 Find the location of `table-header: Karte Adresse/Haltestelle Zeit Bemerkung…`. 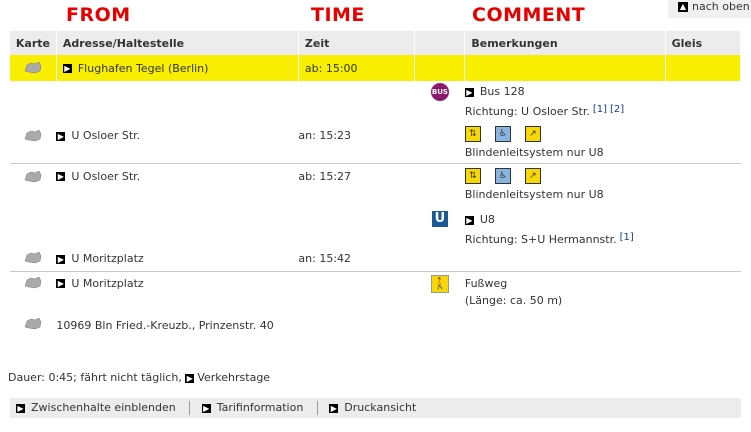

table-header: Karte Adresse/Haltestelle Zeit Bemerkung… is located at coordinates (376, 43).